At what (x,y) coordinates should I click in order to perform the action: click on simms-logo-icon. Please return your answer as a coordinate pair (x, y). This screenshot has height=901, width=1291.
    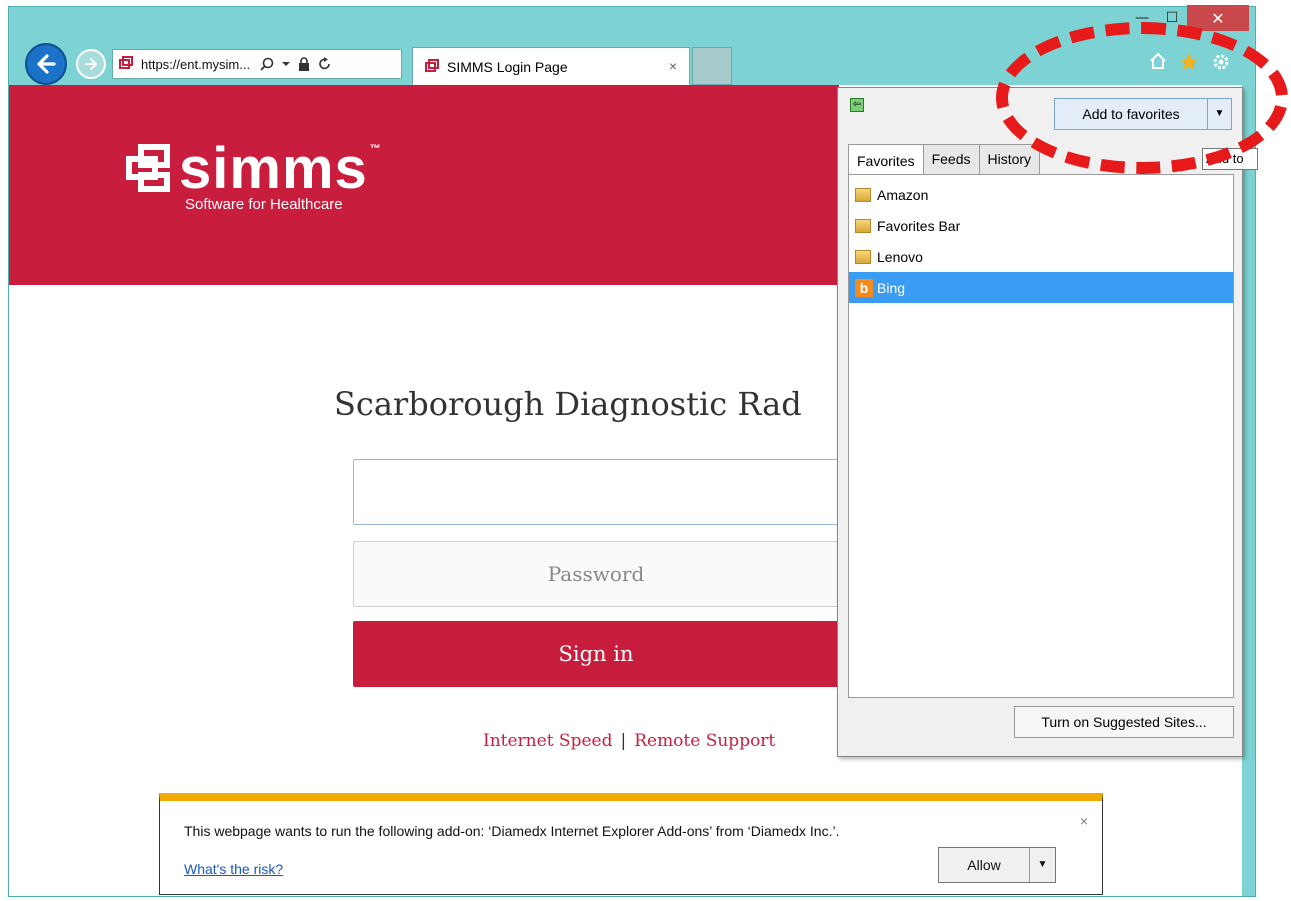
    Looking at the image, I should click on (148, 167).